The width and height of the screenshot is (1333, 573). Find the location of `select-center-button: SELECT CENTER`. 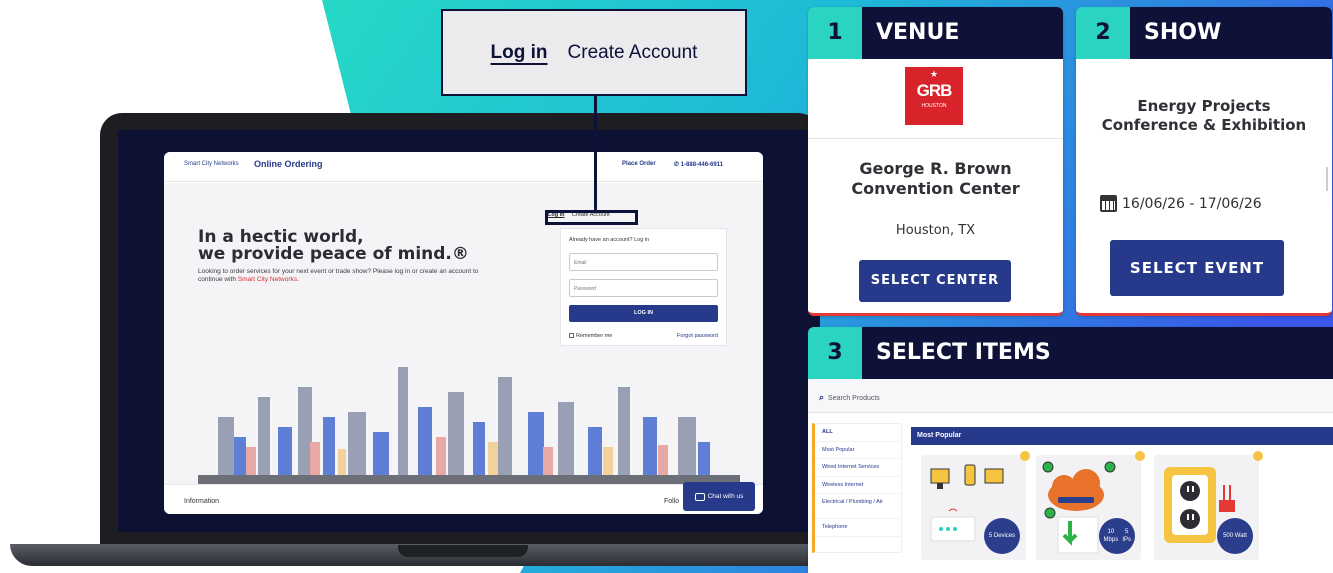

select-center-button: SELECT CENTER is located at coordinates (935, 281).